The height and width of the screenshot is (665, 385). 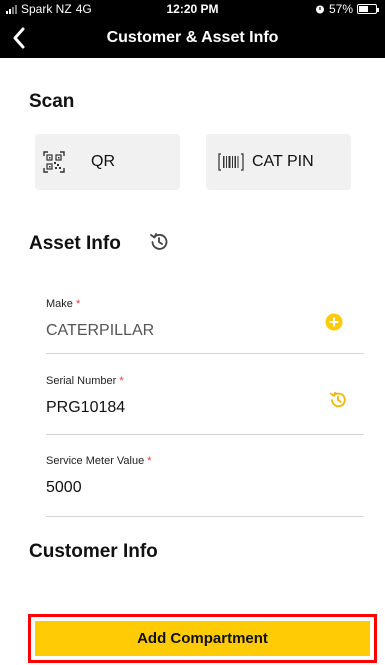 What do you see at coordinates (338, 400) in the screenshot?
I see `serial-history-icon` at bounding box center [338, 400].